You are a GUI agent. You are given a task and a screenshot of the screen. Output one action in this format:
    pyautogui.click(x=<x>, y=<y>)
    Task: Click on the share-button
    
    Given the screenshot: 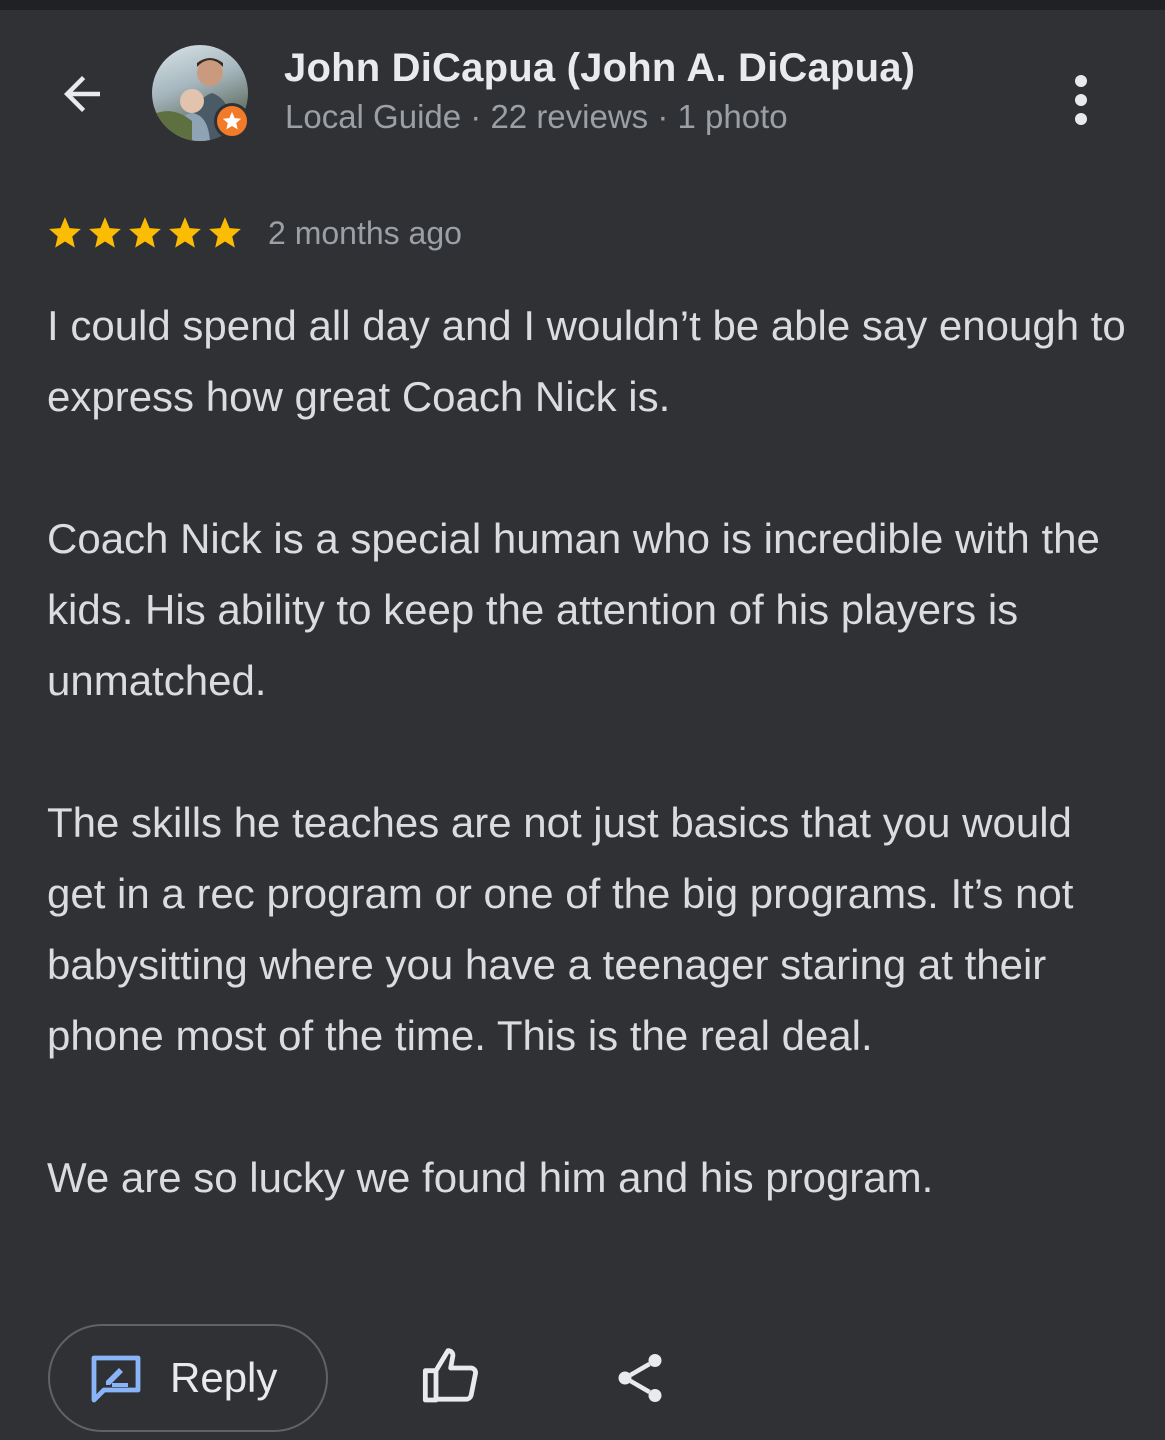 What is the action you would take?
    pyautogui.click(x=640, y=1378)
    